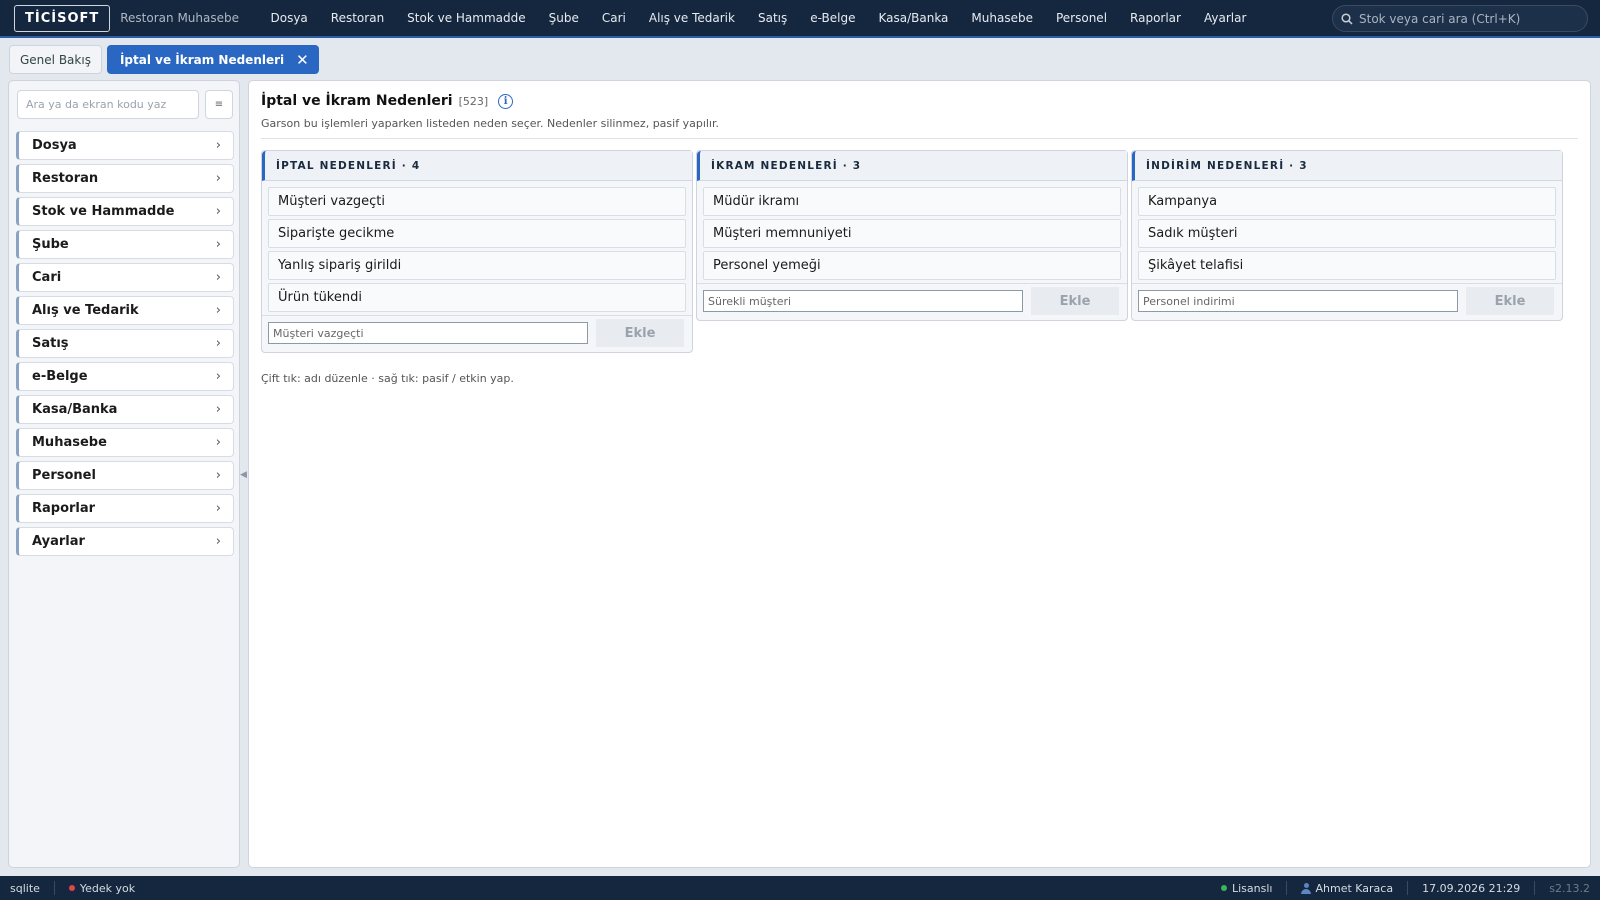 The image size is (1600, 900). I want to click on list-item: Müşteri memnuniyeti, so click(912, 233).